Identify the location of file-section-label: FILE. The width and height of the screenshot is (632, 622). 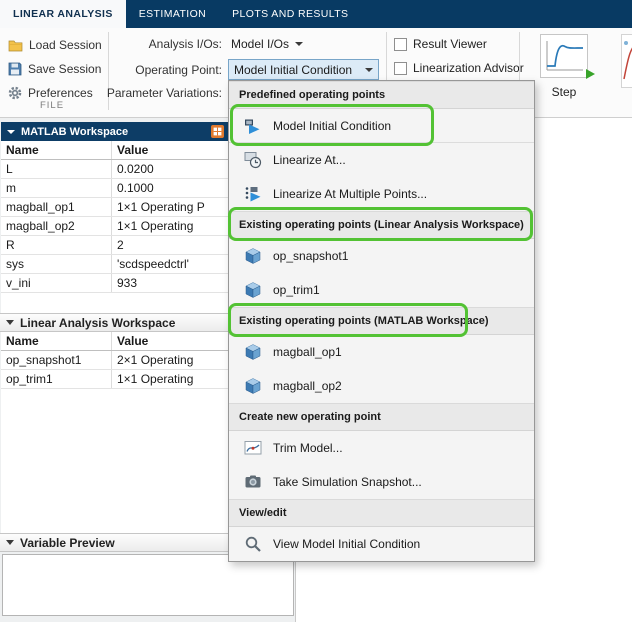
(52, 105).